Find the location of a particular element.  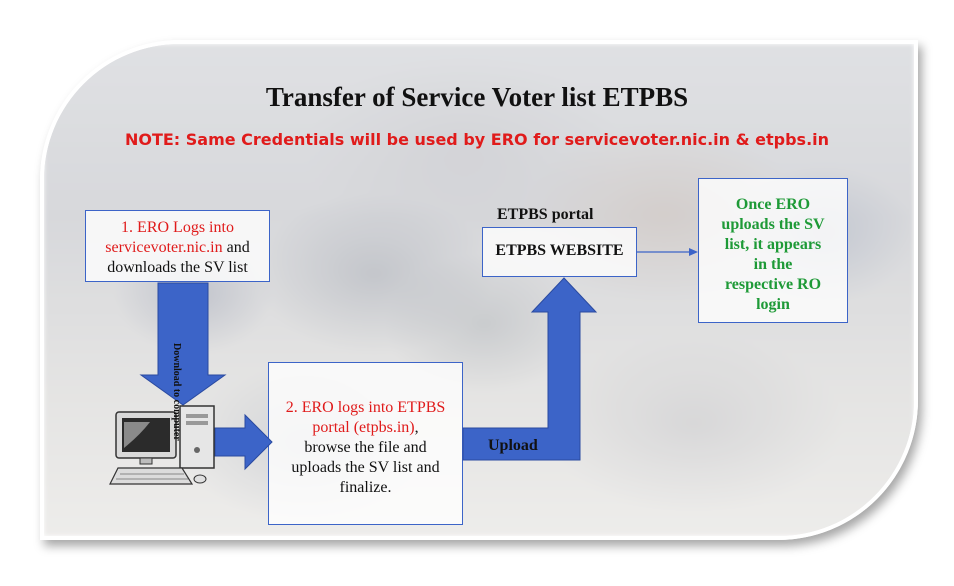

download-label: Download to computer is located at coordinates (176, 392).